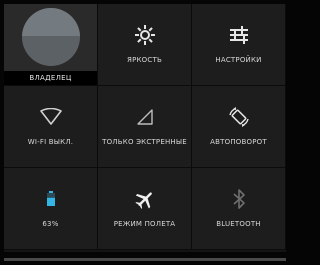 The height and width of the screenshot is (265, 320). I want to click on battery-tile: 63%, so click(51, 209).